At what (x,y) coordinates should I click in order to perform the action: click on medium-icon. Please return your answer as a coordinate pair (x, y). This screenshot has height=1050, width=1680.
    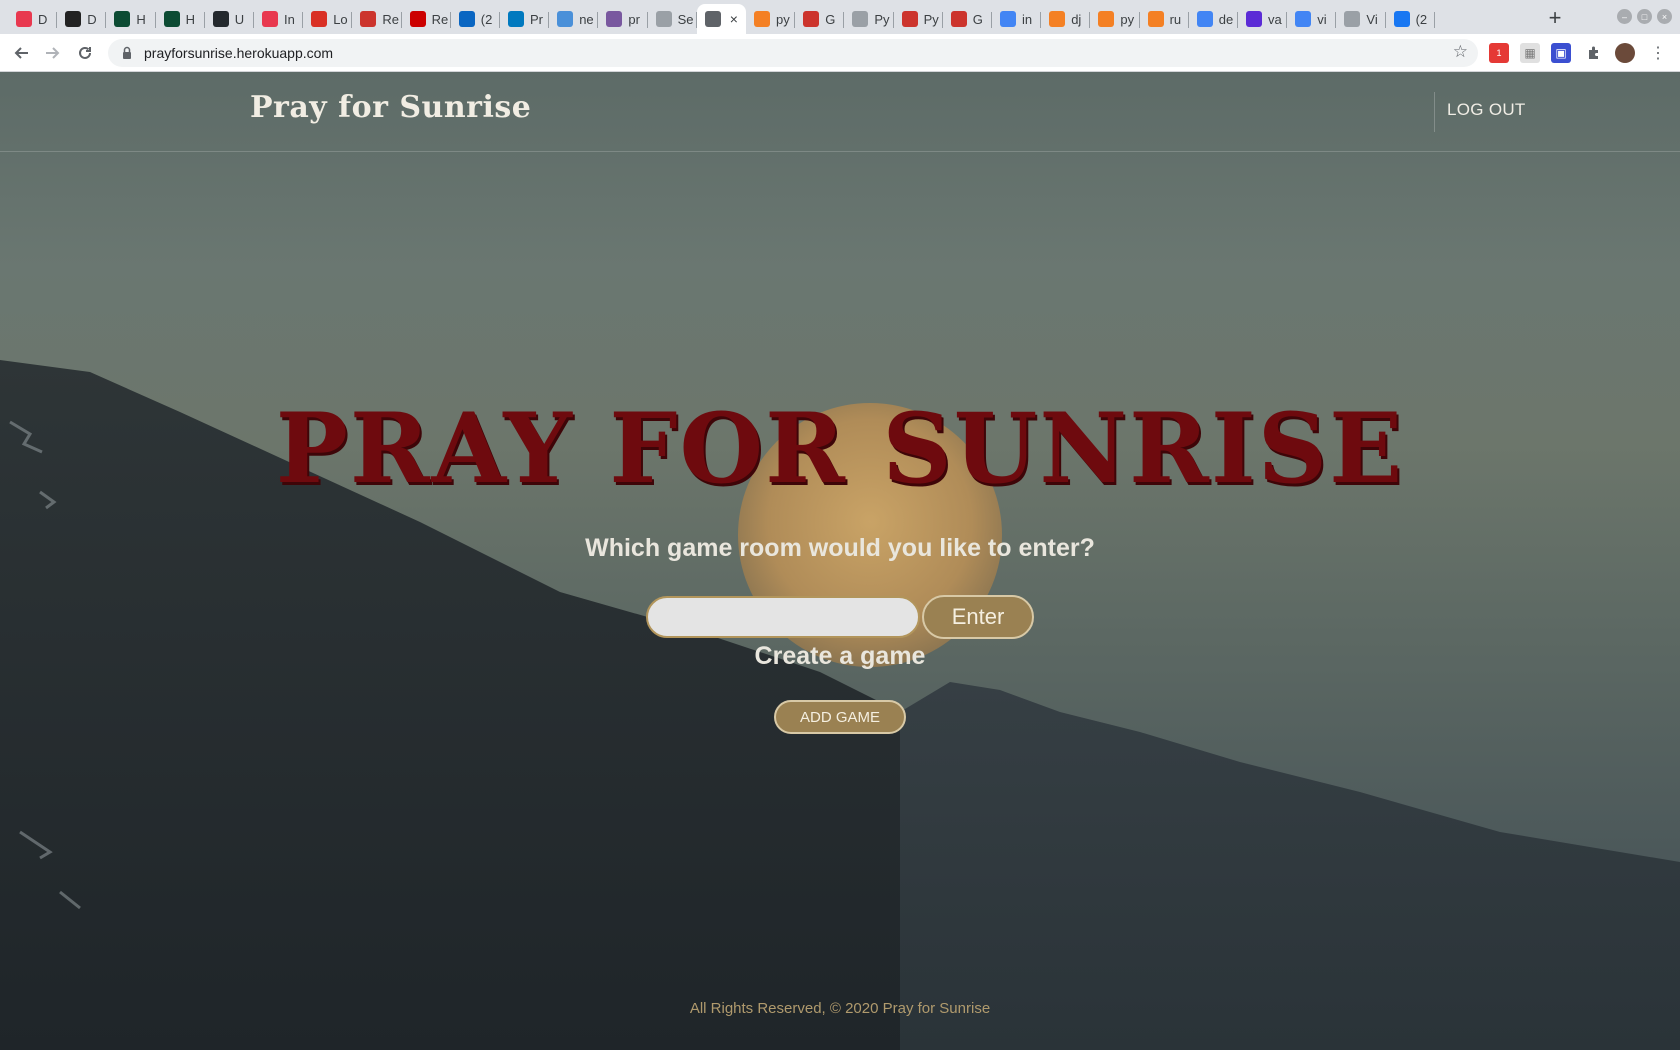
    Looking at the image, I should click on (73, 19).